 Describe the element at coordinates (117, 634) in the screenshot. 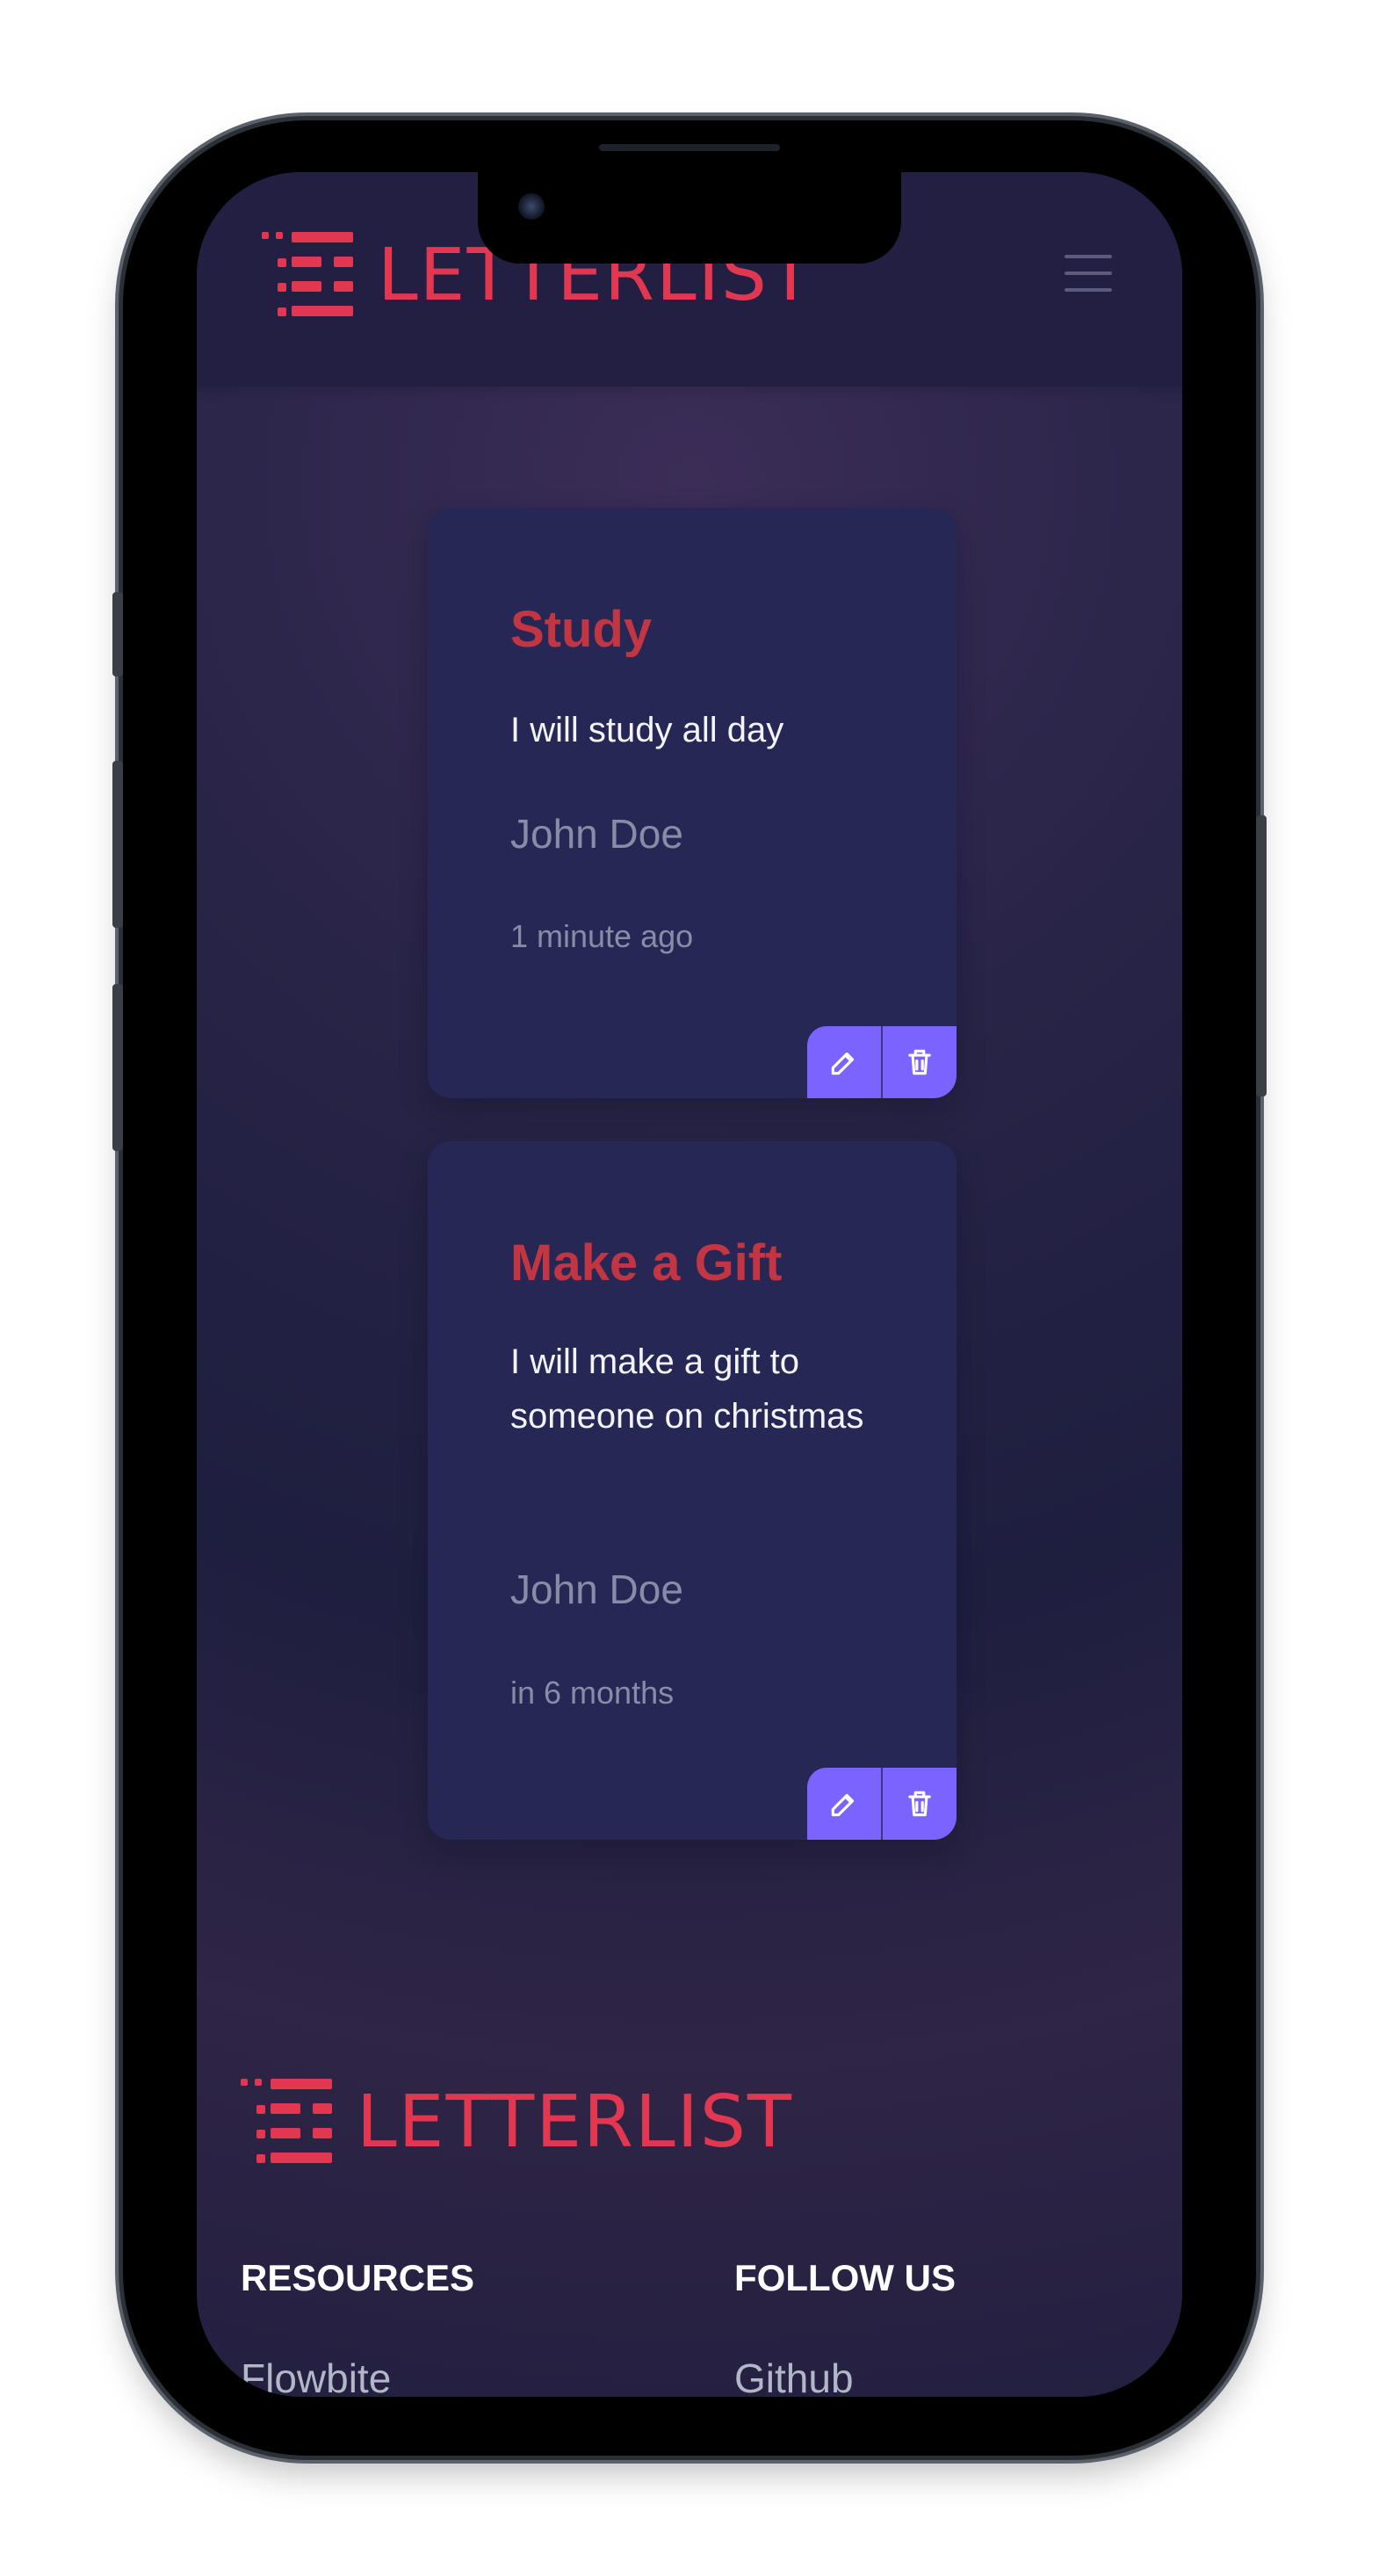

I see `mute-button` at that location.